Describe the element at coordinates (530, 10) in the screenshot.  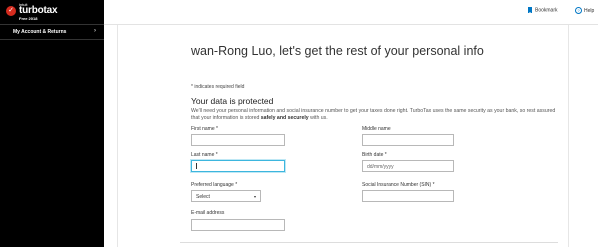
I see `bookmark-icon` at that location.